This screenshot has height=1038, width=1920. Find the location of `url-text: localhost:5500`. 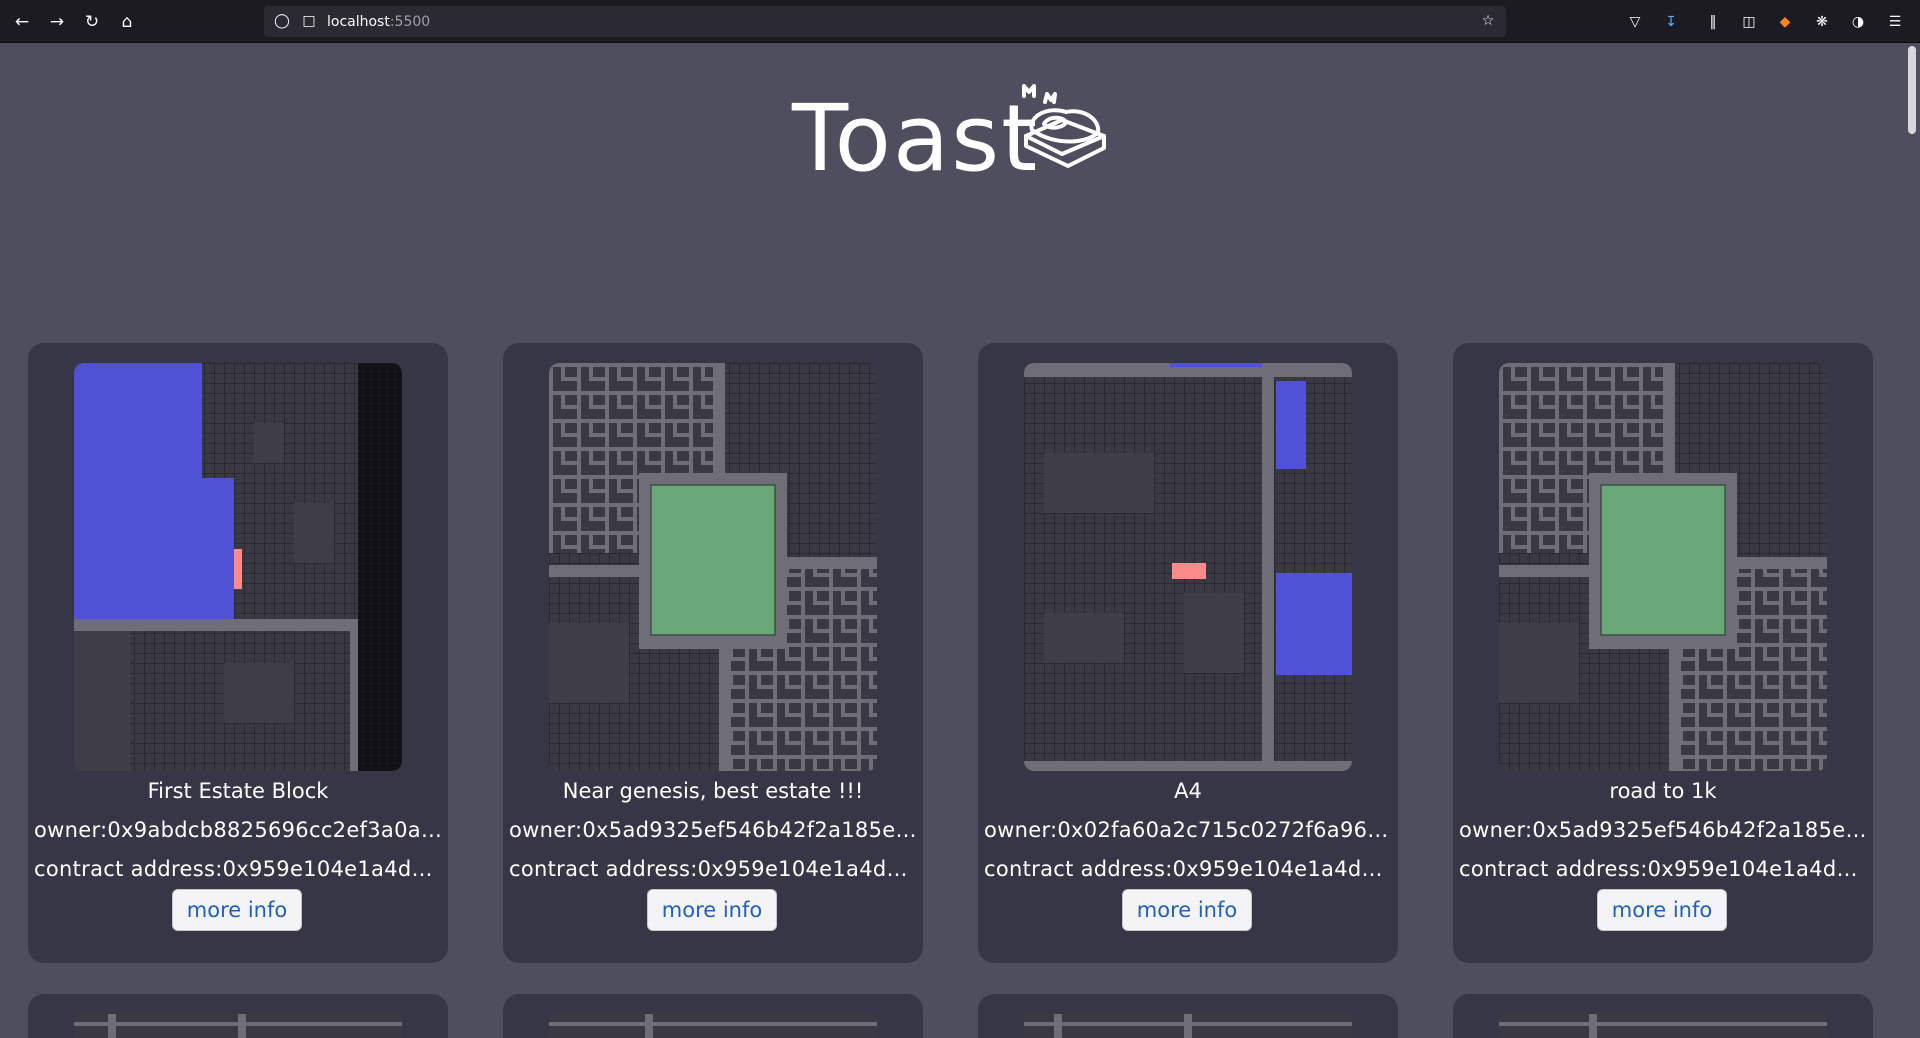

url-text: localhost:5500 is located at coordinates (378, 22).